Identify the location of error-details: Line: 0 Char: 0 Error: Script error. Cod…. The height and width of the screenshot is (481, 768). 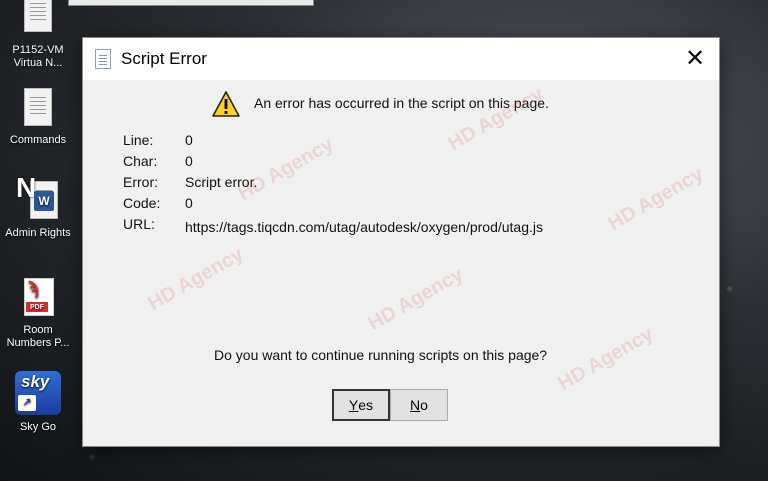
(333, 183).